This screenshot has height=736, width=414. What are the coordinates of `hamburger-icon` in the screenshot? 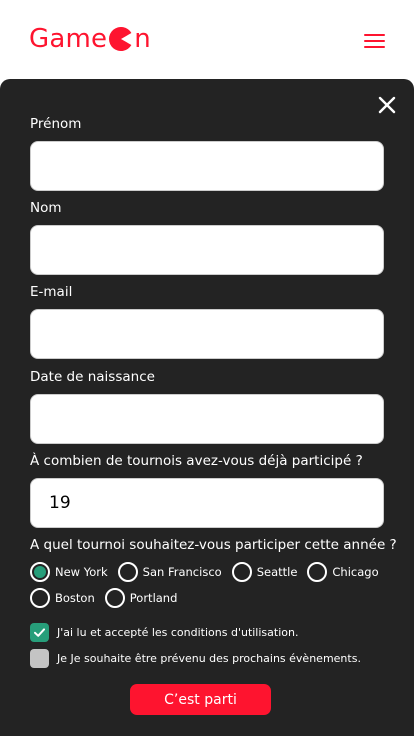 It's located at (374, 41).